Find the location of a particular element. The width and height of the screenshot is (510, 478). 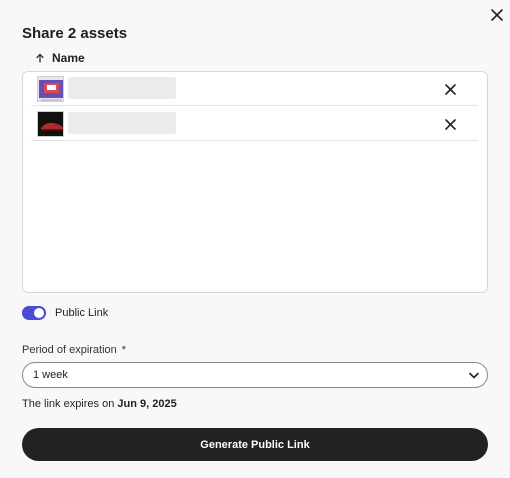

arrow-up-icon is located at coordinates (40, 58).